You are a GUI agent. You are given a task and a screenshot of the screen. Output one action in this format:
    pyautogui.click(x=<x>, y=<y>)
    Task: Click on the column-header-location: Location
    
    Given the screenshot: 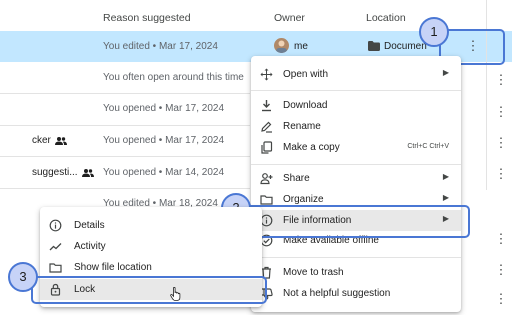 What is the action you would take?
    pyautogui.click(x=386, y=18)
    